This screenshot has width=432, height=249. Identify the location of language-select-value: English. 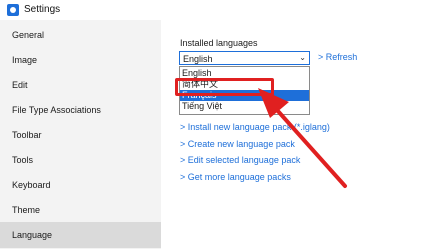
(198, 59).